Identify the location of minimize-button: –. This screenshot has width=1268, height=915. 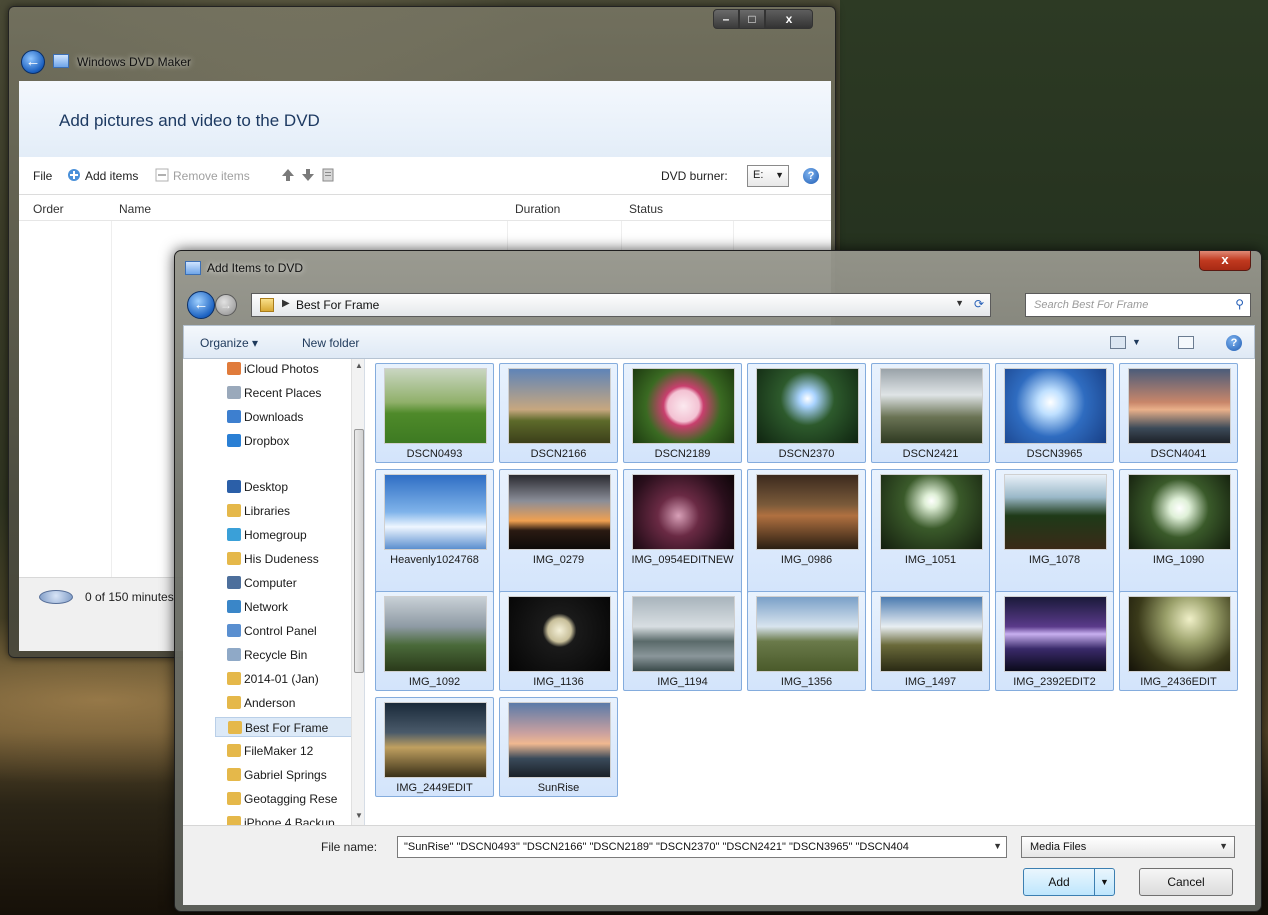
(726, 19).